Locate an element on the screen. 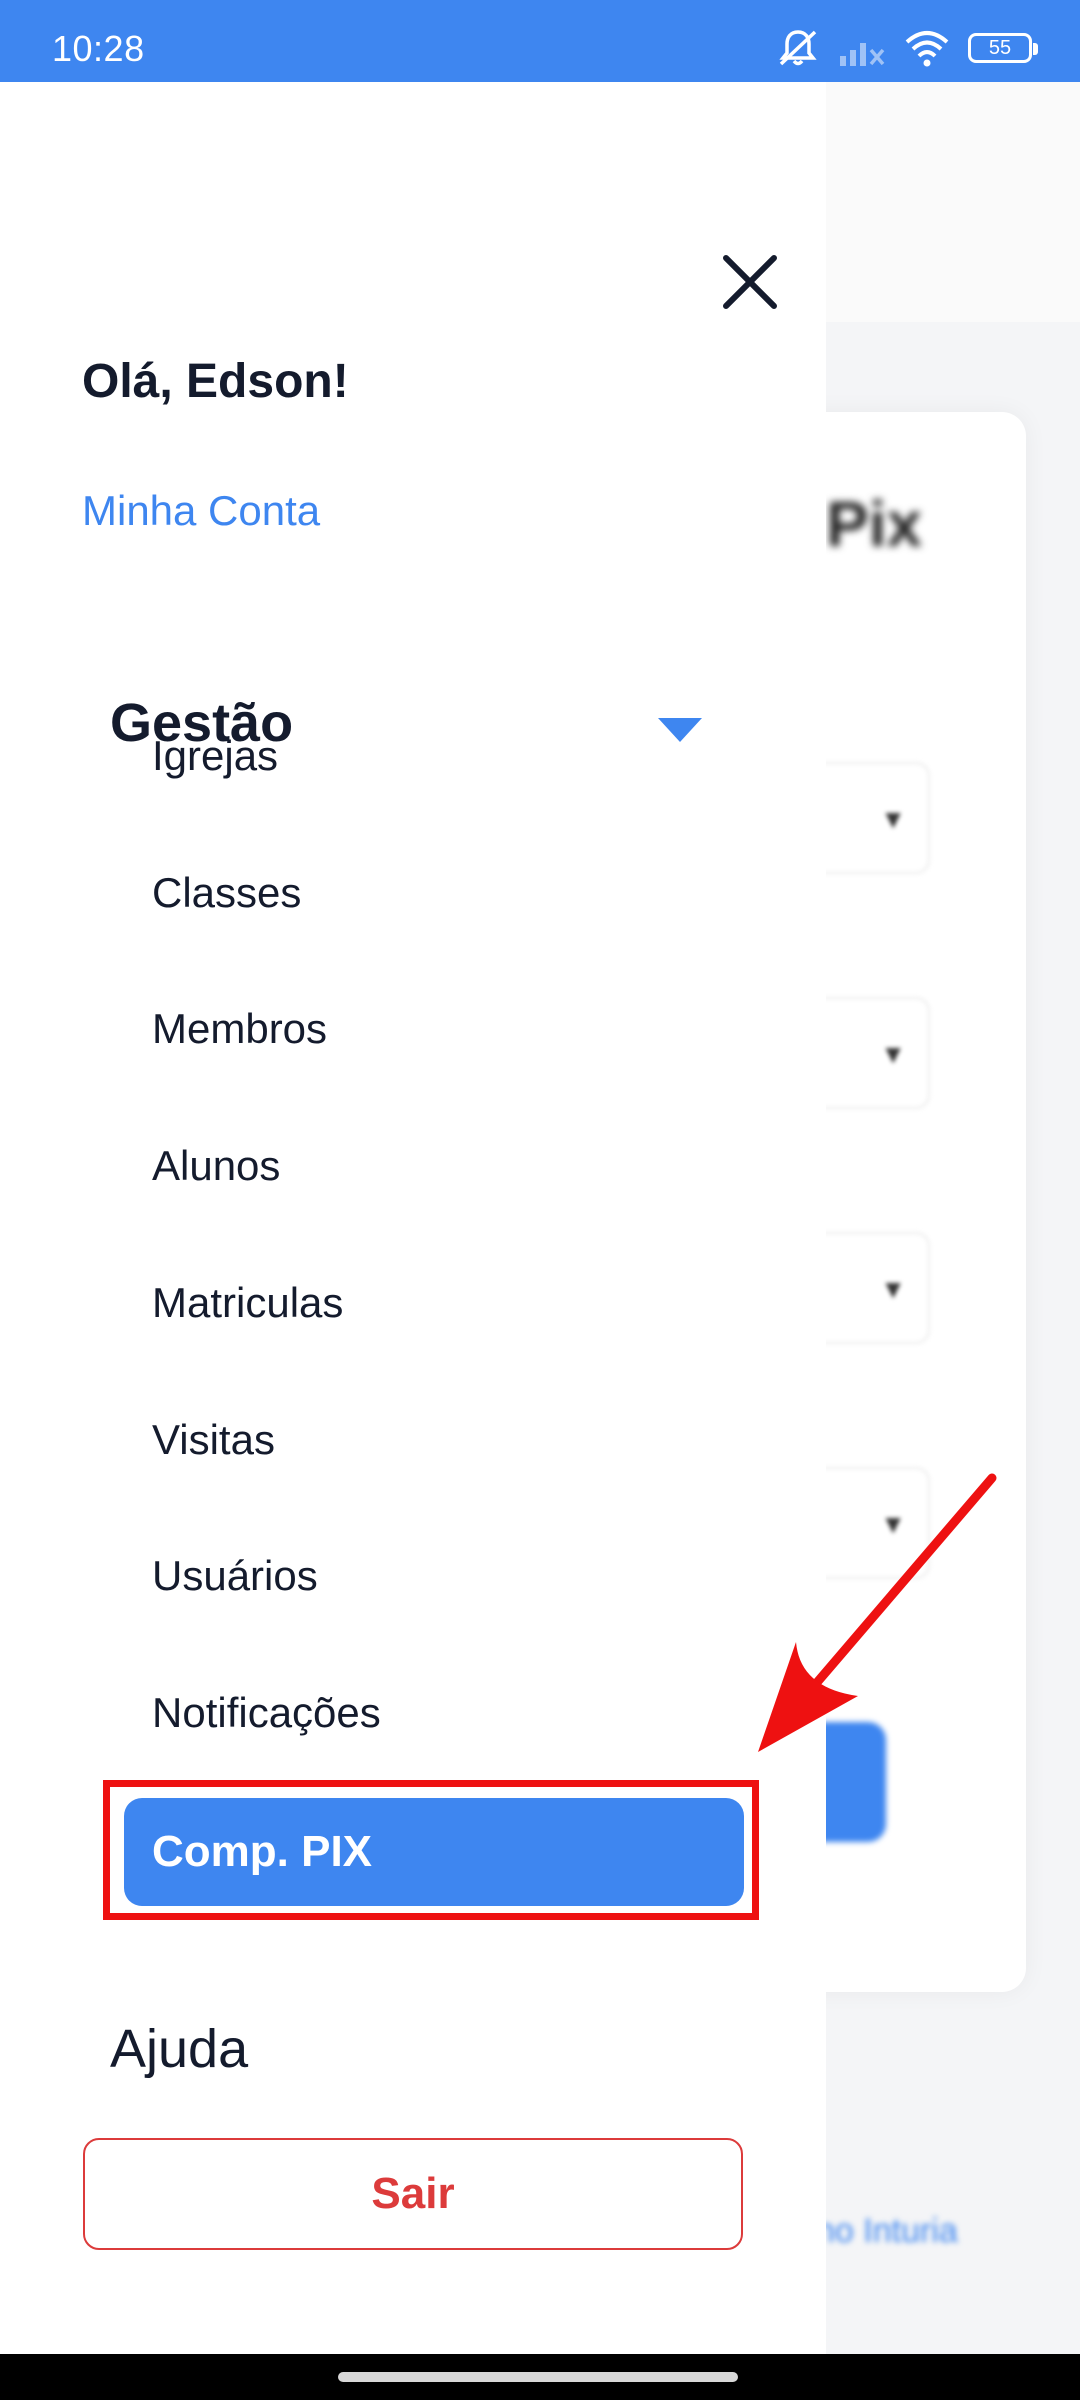  status-icons: 55 is located at coordinates (907, 48).